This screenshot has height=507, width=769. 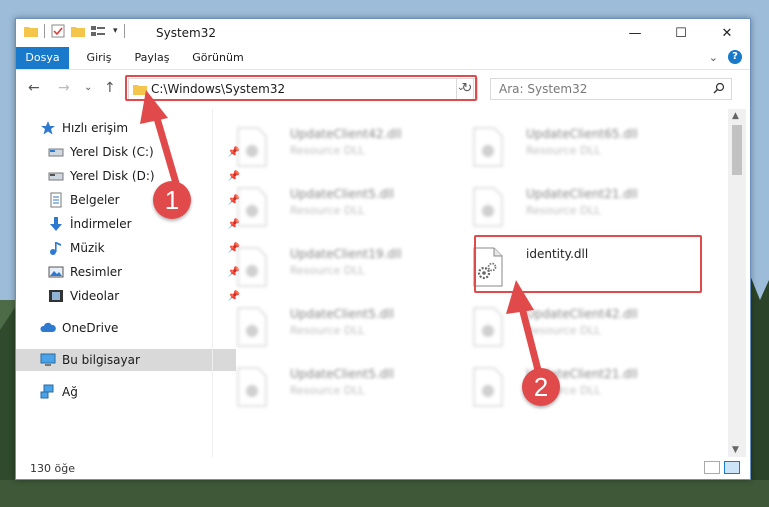 What do you see at coordinates (52, 468) in the screenshot?
I see `item-count: 130 öğe` at bounding box center [52, 468].